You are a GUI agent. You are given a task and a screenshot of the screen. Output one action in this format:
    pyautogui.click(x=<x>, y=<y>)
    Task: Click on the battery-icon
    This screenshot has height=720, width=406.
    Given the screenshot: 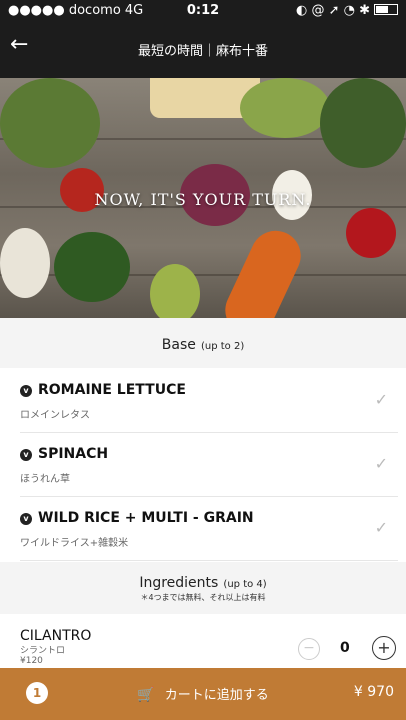 What is the action you would take?
    pyautogui.click(x=386, y=9)
    